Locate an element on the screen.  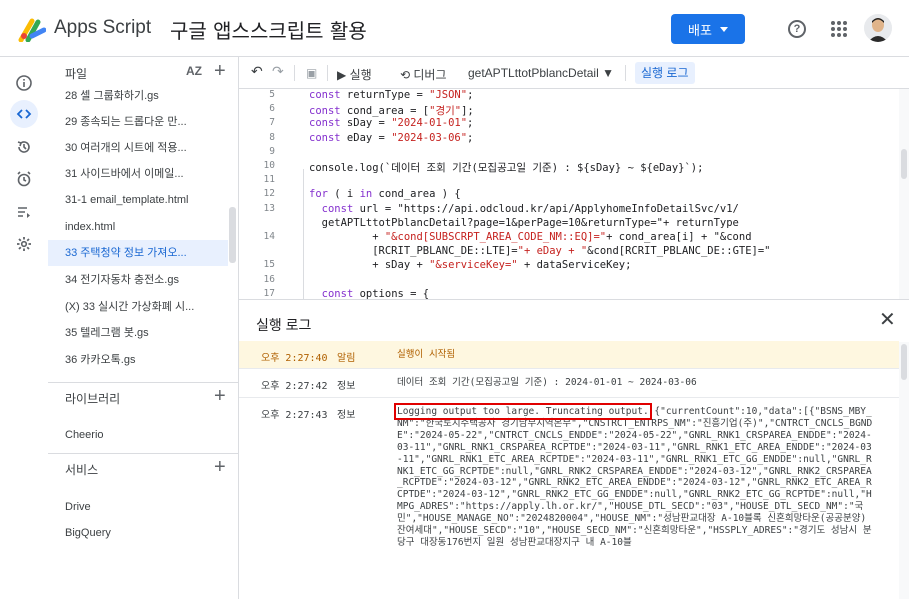
line-number: 14 is located at coordinates (269, 236).